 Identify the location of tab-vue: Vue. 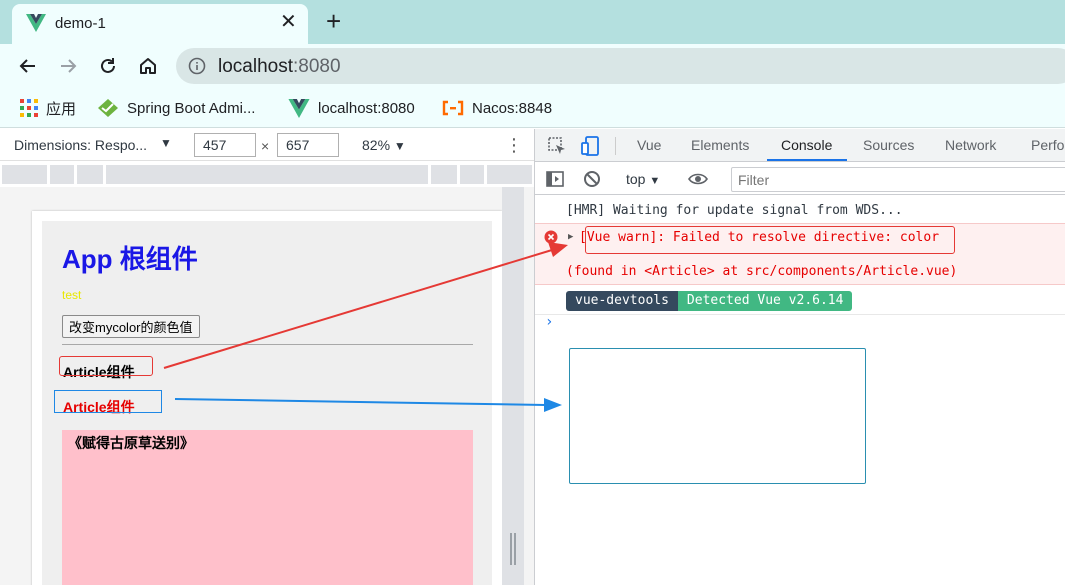
(649, 145).